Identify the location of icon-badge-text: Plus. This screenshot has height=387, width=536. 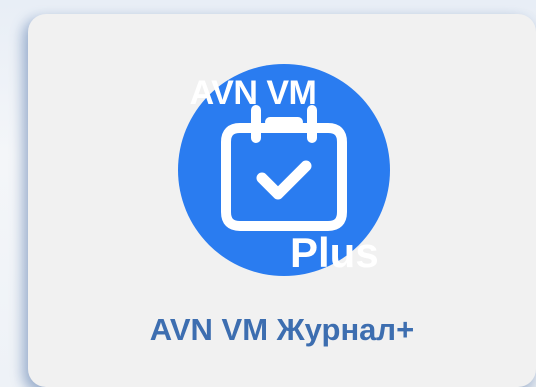
(334, 252).